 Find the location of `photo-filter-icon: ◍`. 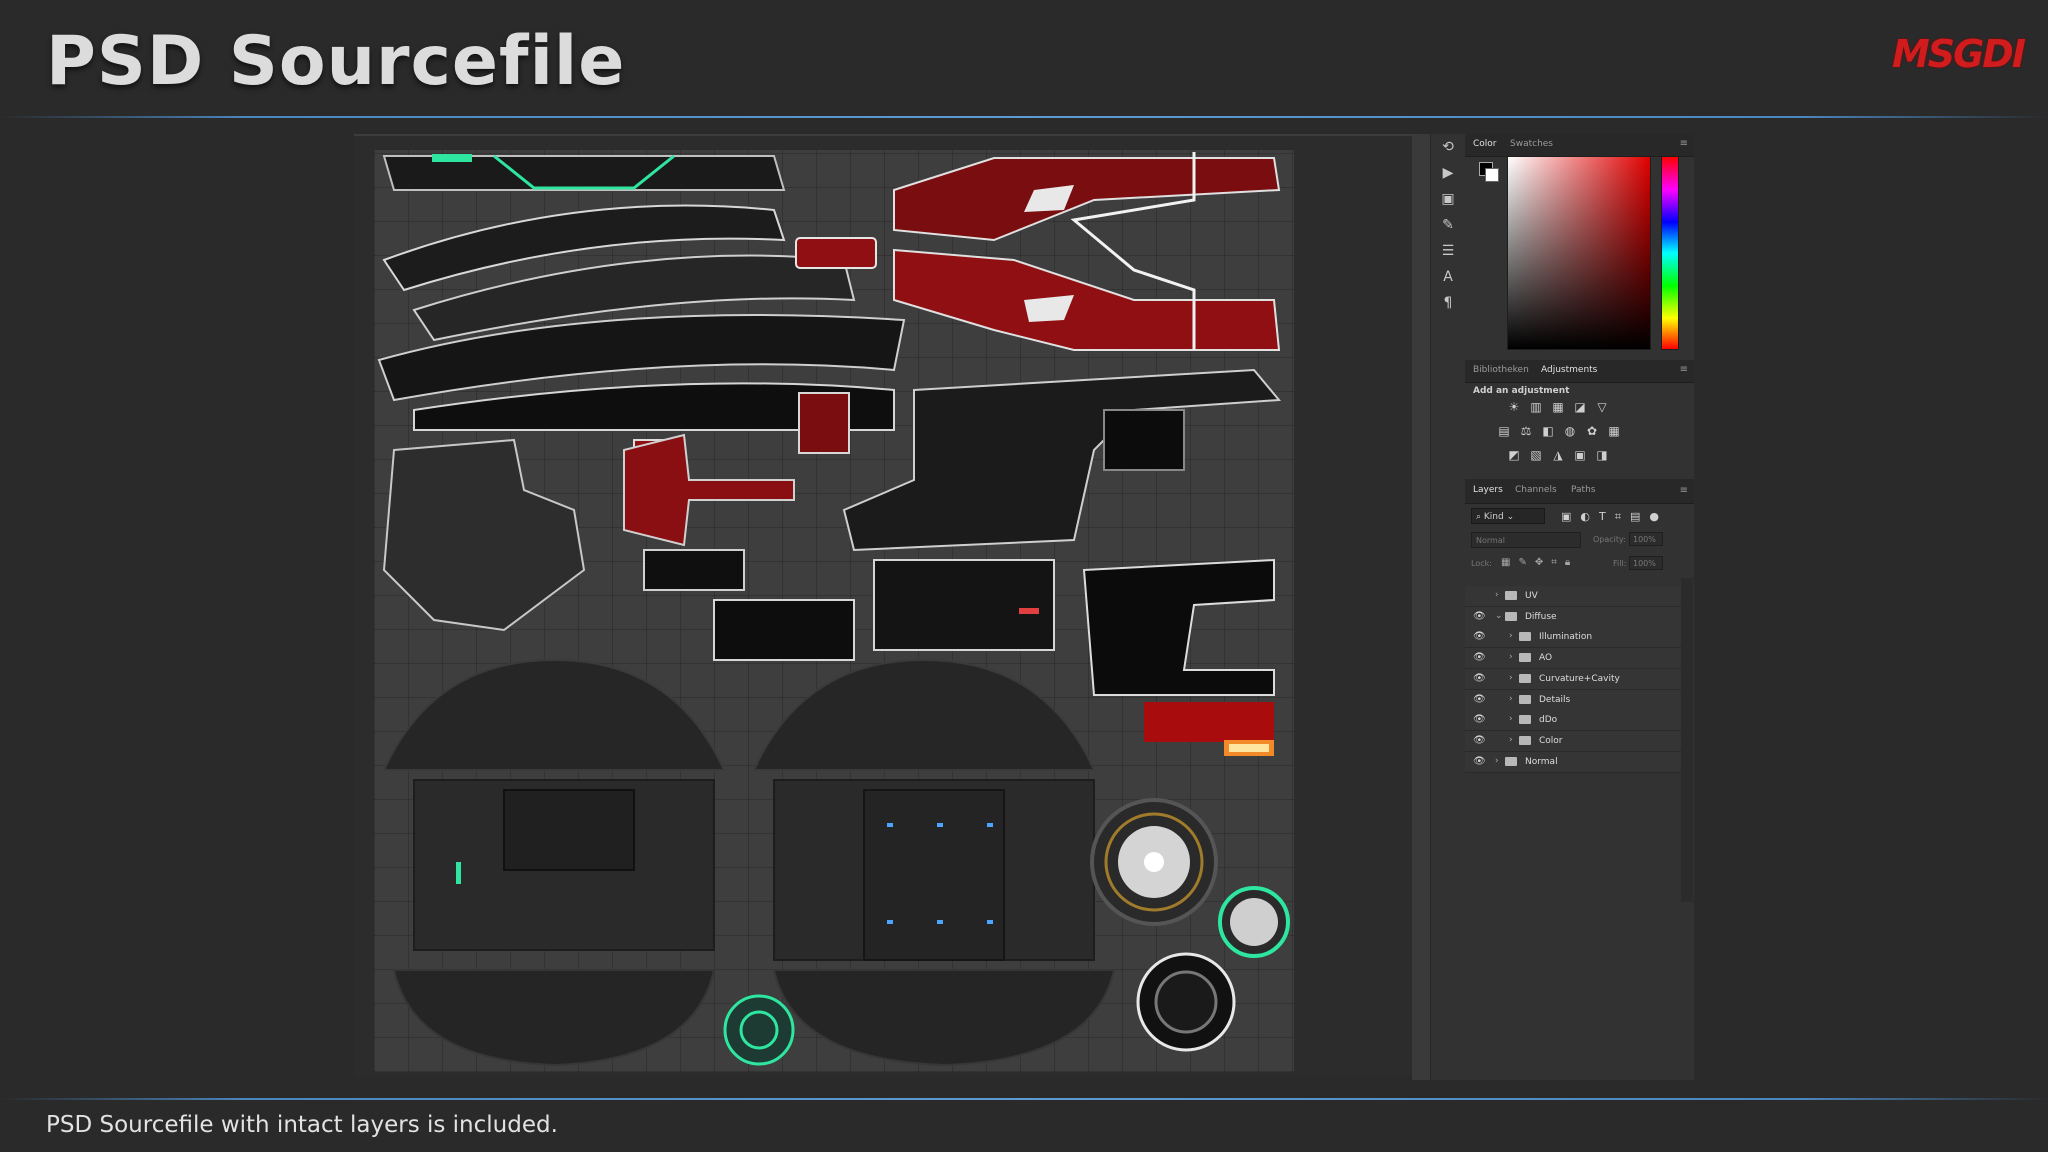

photo-filter-icon: ◍ is located at coordinates (1570, 431).